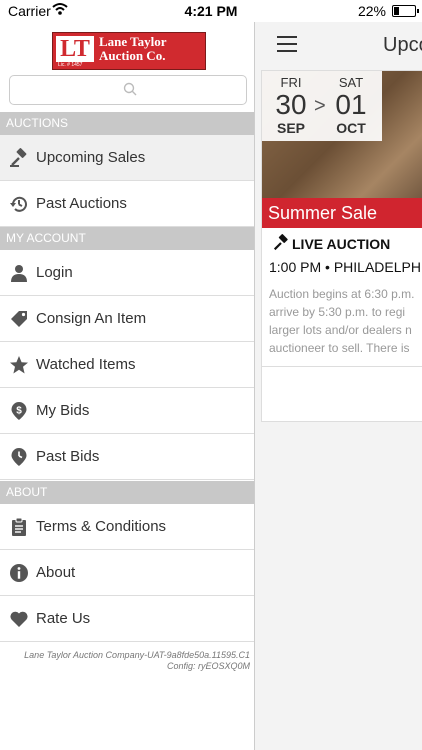 The height and width of the screenshot is (750, 422). What do you see at coordinates (19, 573) in the screenshot?
I see `info-icon` at bounding box center [19, 573].